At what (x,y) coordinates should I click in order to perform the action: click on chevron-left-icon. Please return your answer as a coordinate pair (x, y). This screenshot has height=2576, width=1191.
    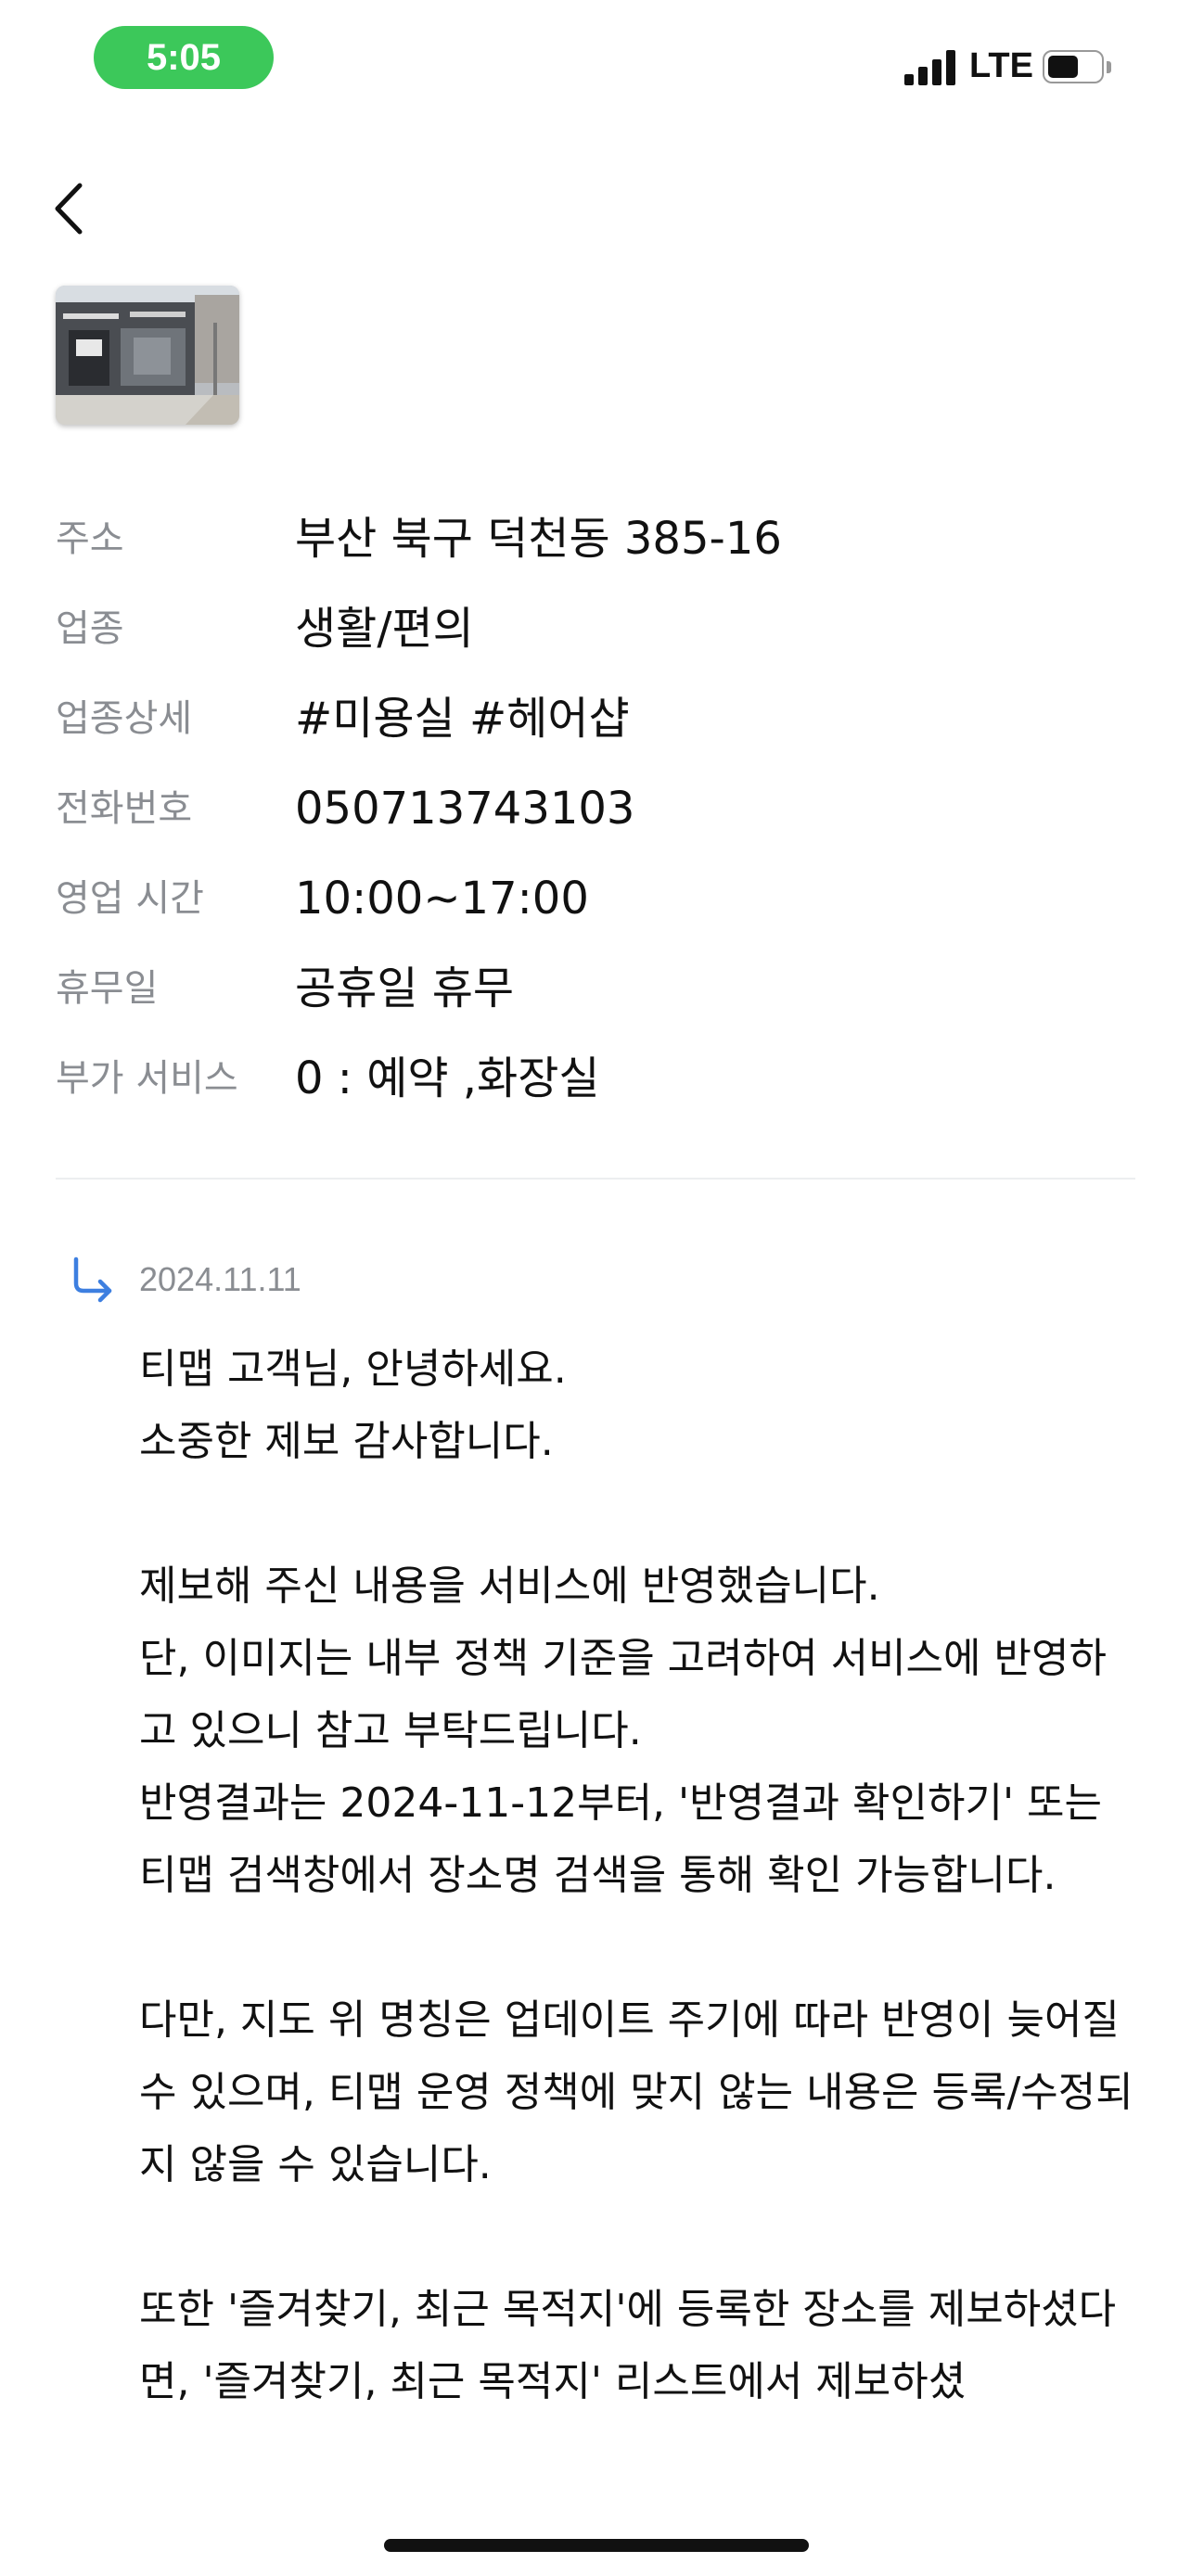
    Looking at the image, I should click on (69, 209).